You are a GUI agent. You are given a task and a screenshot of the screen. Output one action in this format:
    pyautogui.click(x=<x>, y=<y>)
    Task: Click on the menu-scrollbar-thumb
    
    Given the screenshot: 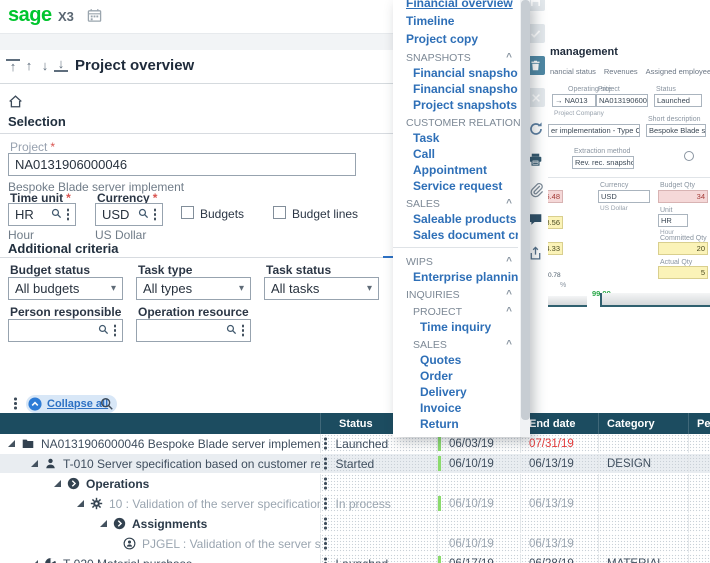 What is the action you would take?
    pyautogui.click(x=525, y=210)
    